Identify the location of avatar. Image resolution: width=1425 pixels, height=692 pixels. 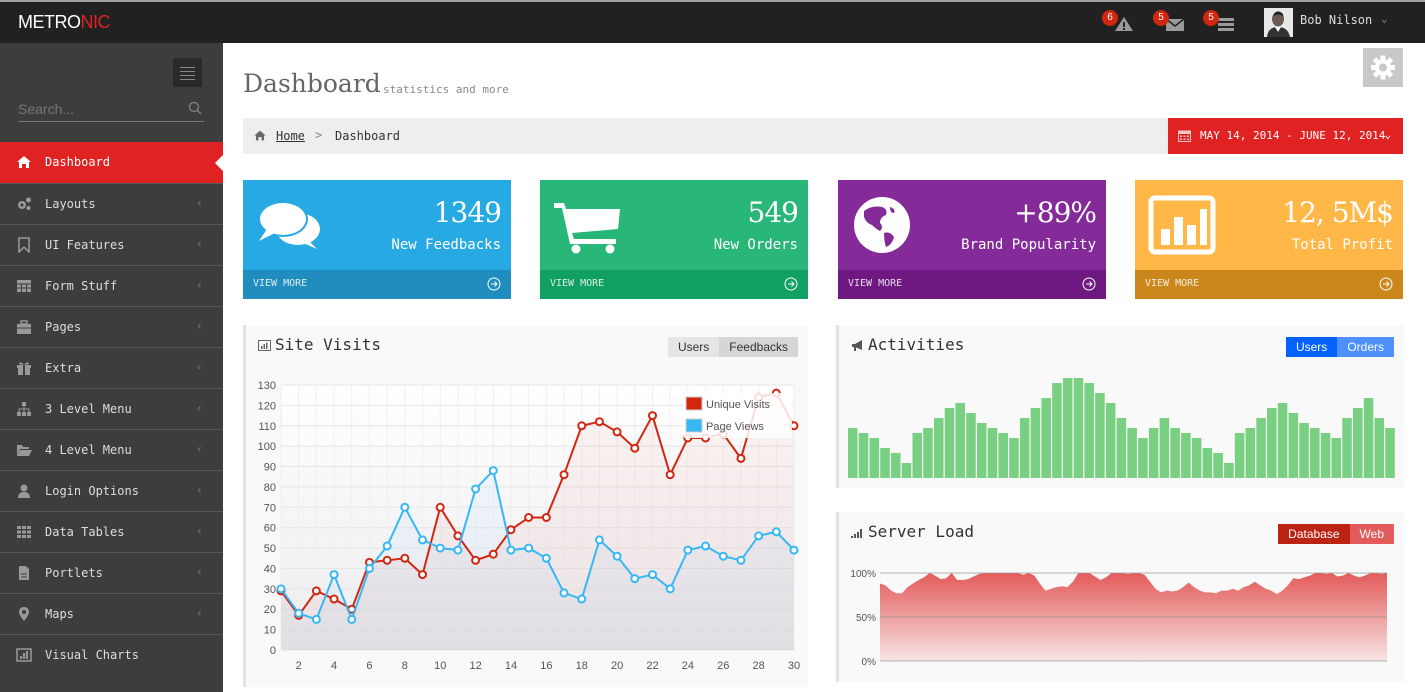
(1278, 22).